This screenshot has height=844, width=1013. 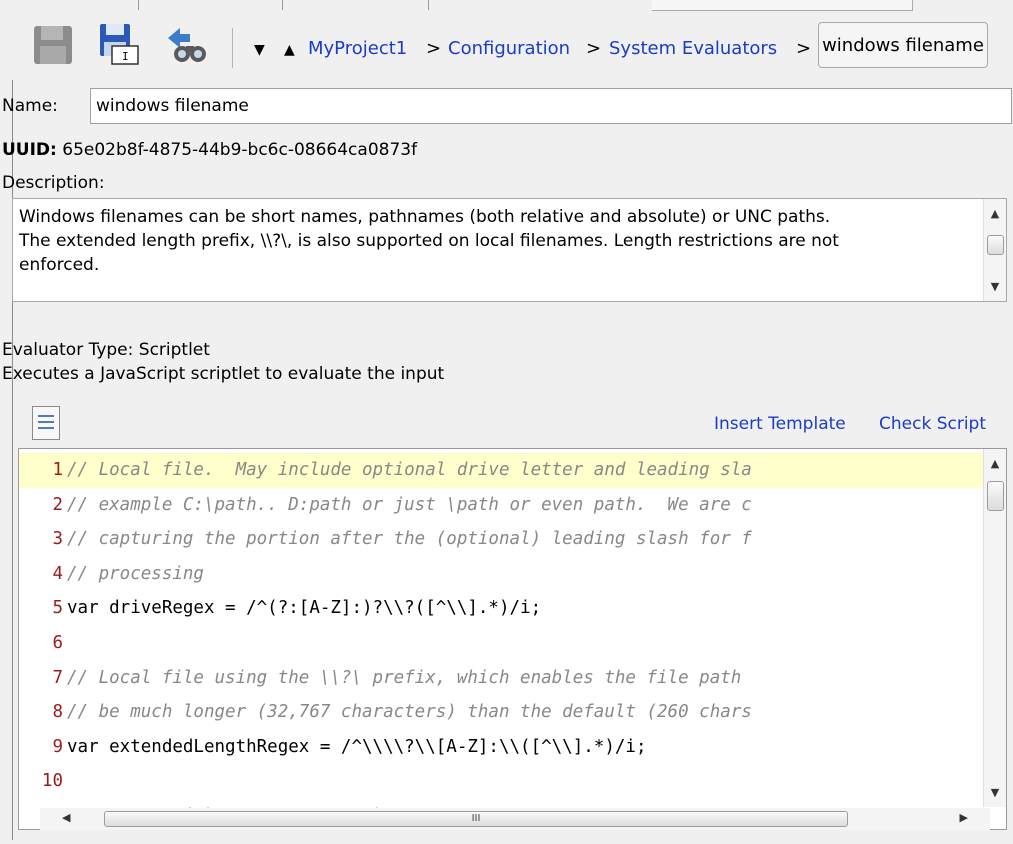 I want to click on breadcrumb-item-configuration: Configuration, so click(x=509, y=48).